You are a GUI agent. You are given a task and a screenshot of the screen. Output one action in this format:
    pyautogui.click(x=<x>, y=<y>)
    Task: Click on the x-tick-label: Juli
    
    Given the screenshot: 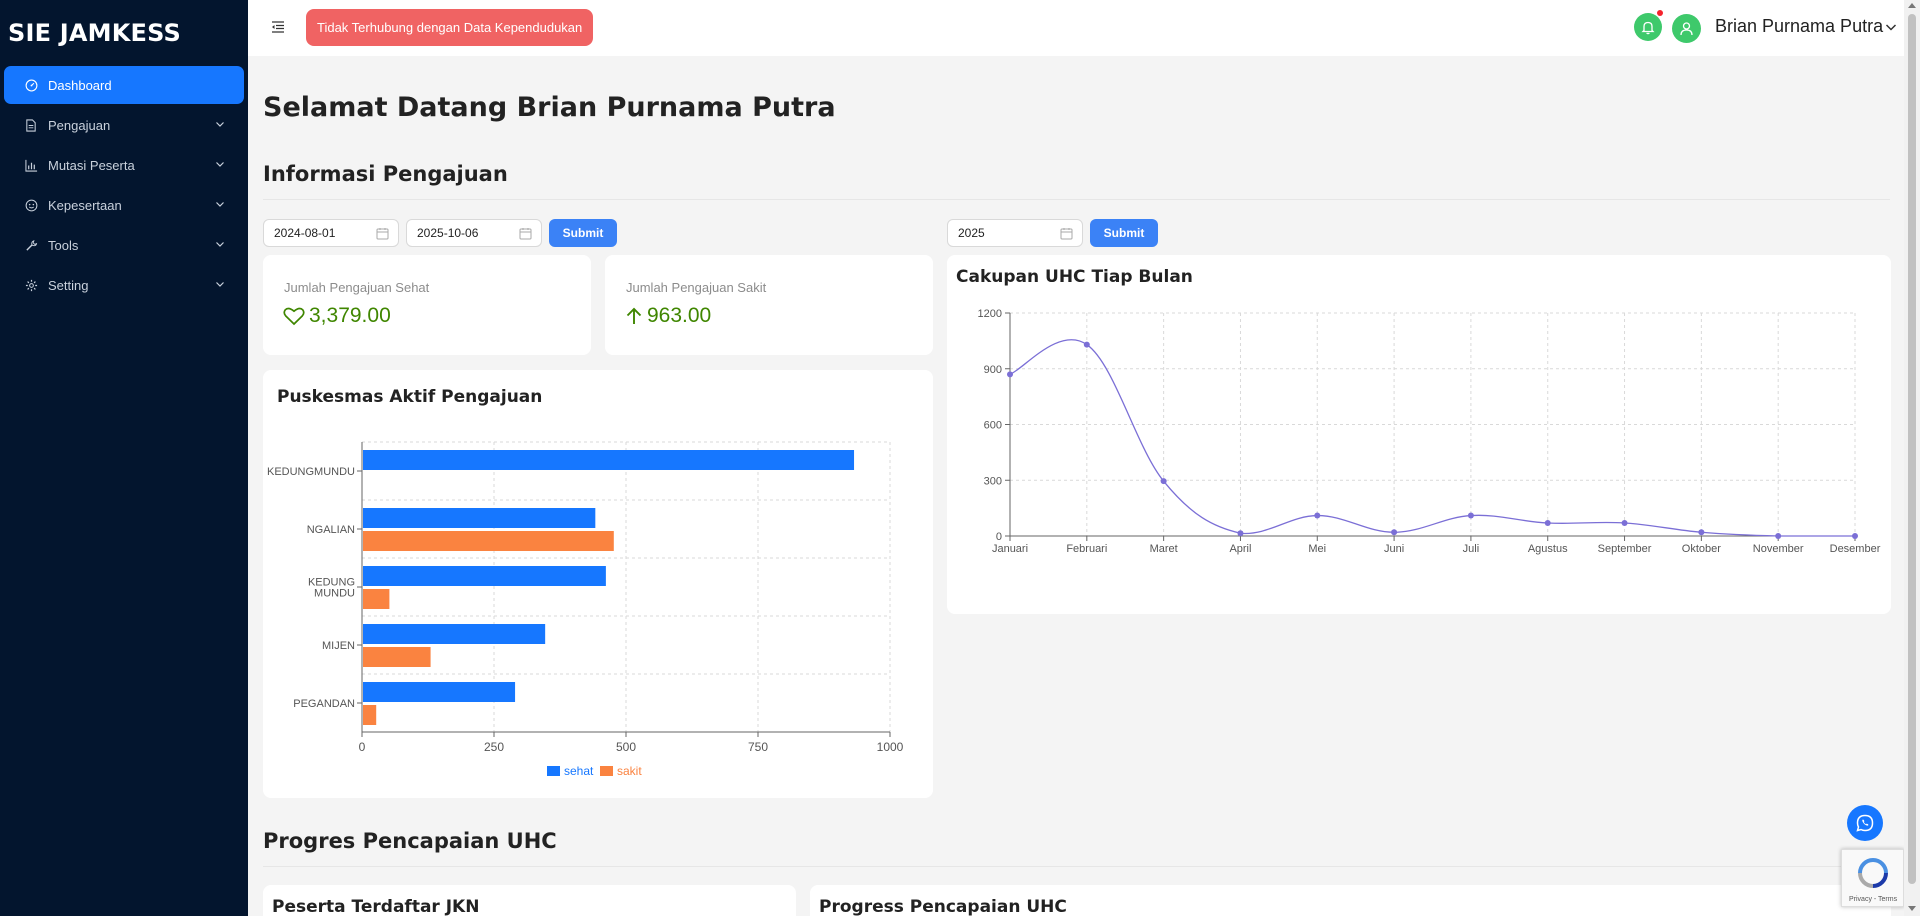 What is the action you would take?
    pyautogui.click(x=1471, y=549)
    